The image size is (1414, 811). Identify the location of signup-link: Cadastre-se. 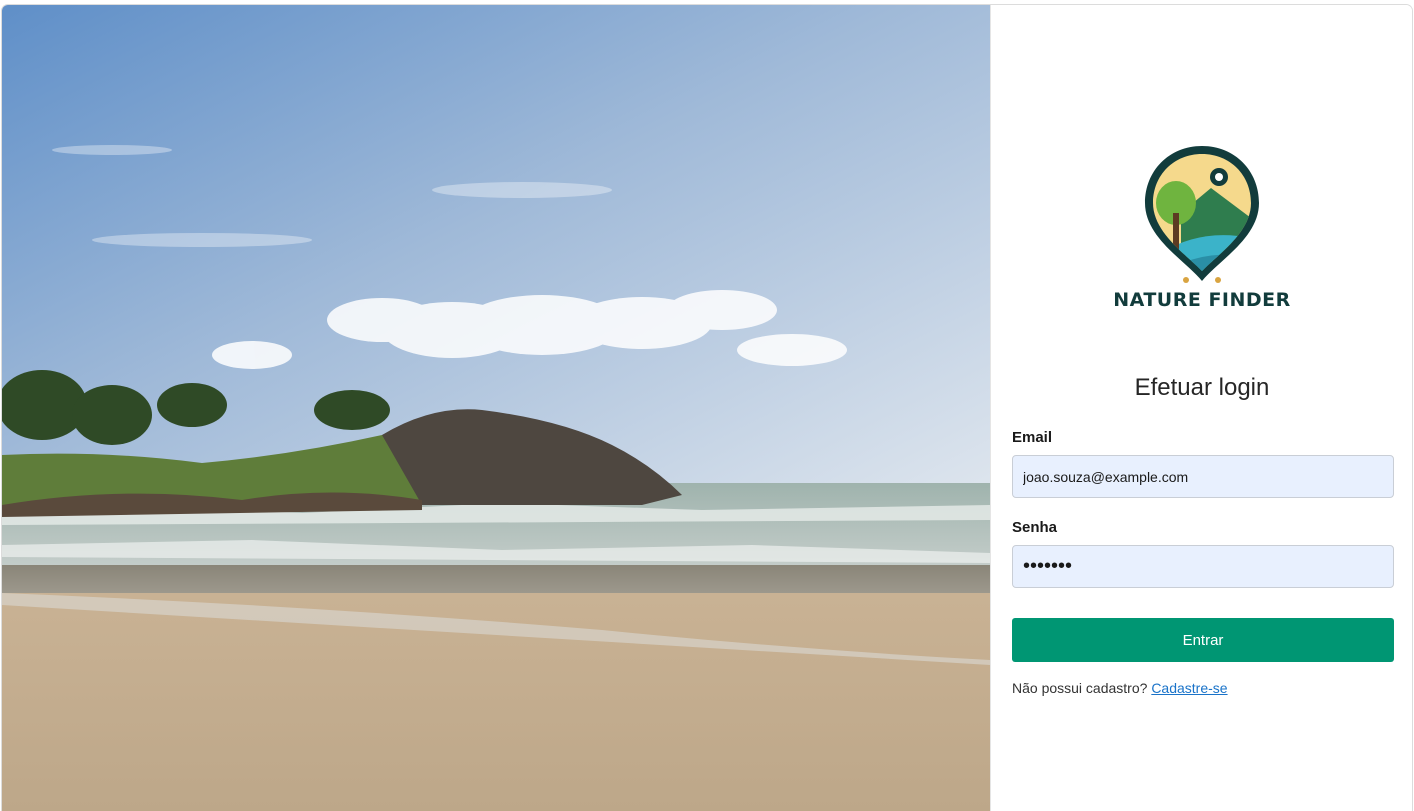
(1189, 688).